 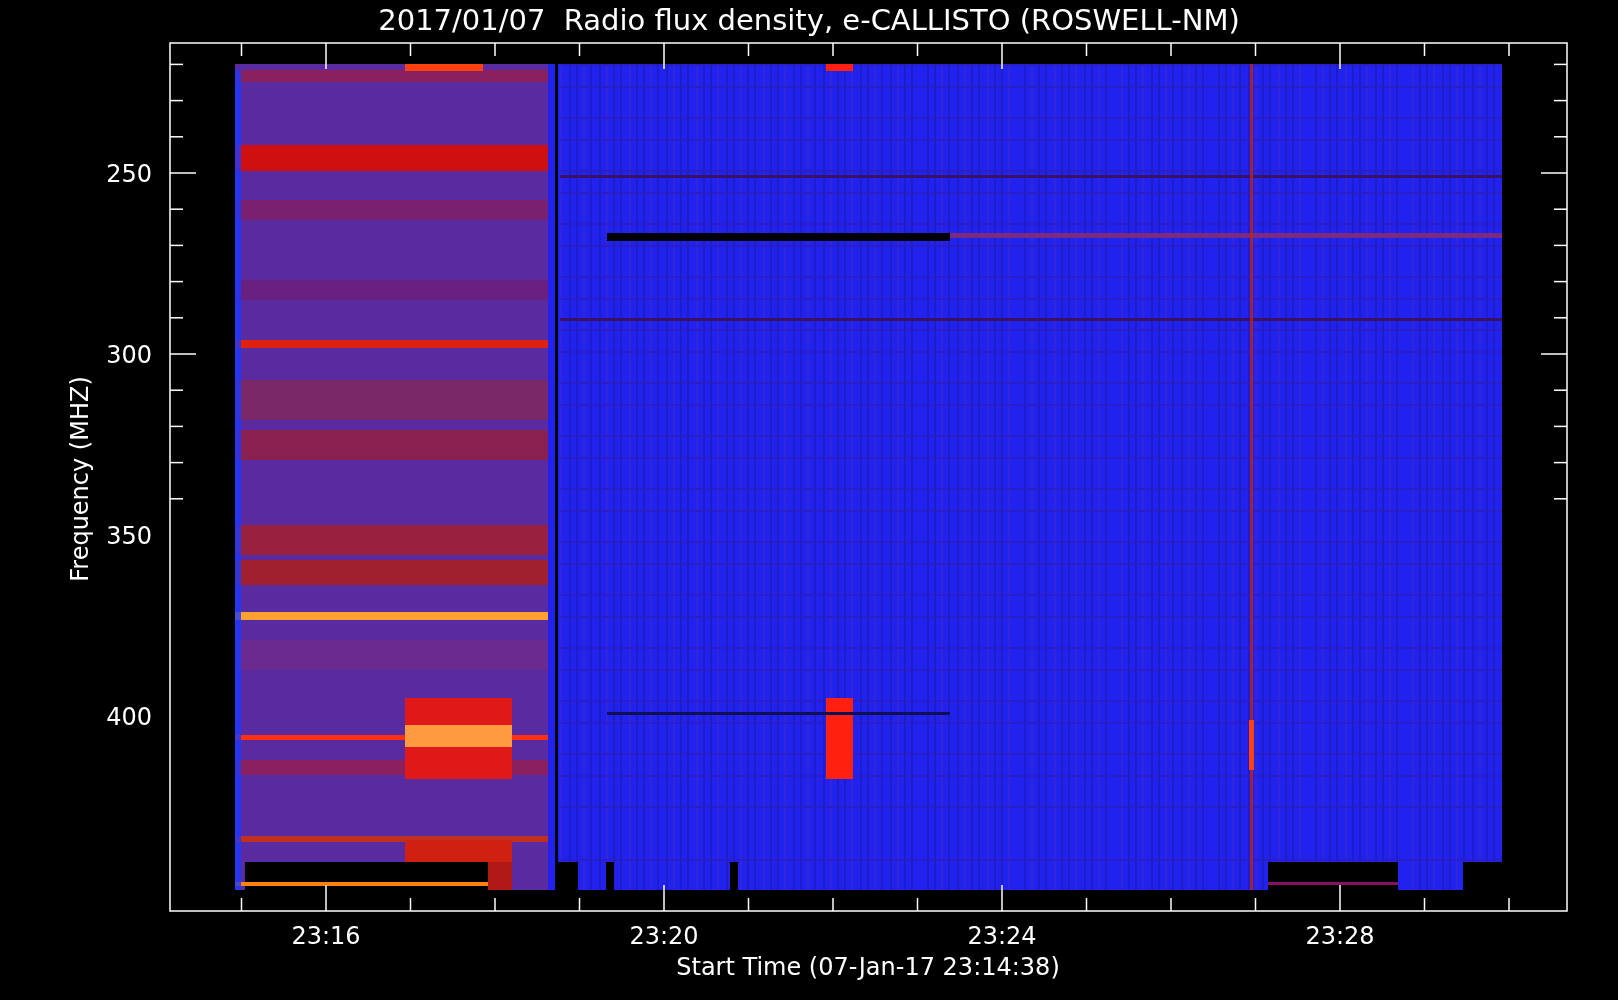 I want to click on x-tick-label: 23:28, so click(x=1340, y=936).